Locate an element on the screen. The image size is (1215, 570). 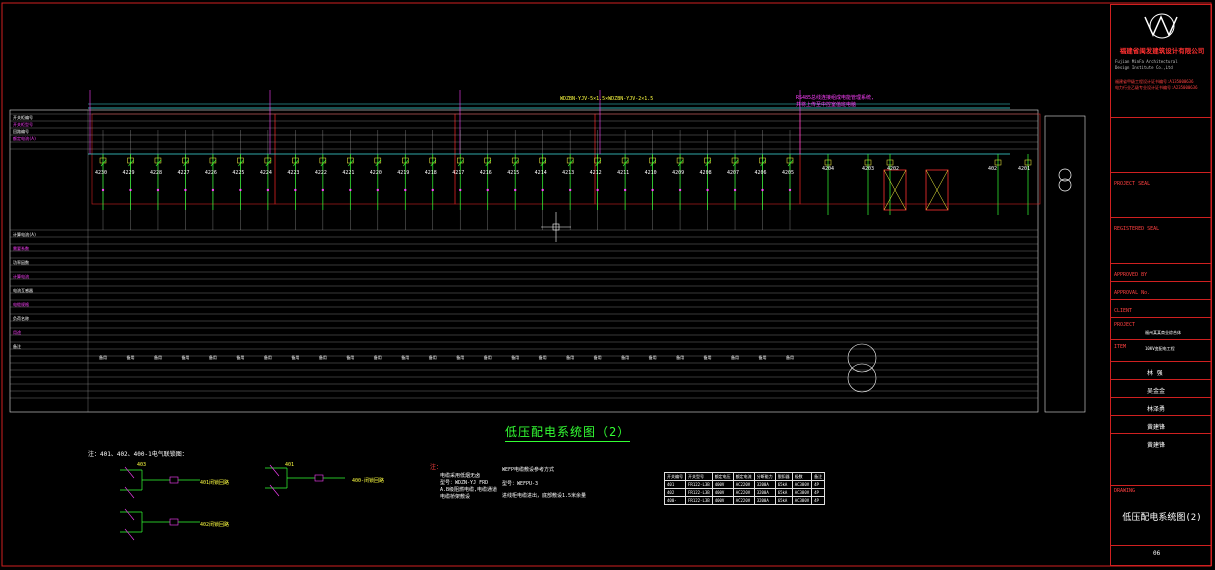
firm-logo-icon is located at coordinates (1161, 26).